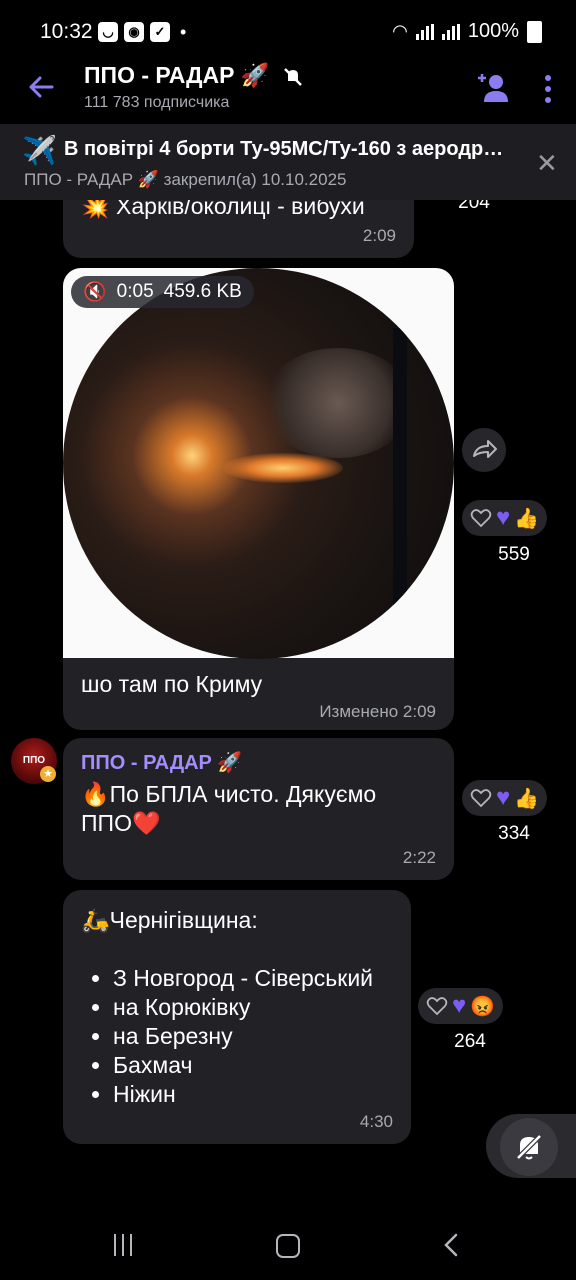 This screenshot has height=1280, width=576. I want to click on status-right: ◠ 100%, so click(467, 31).